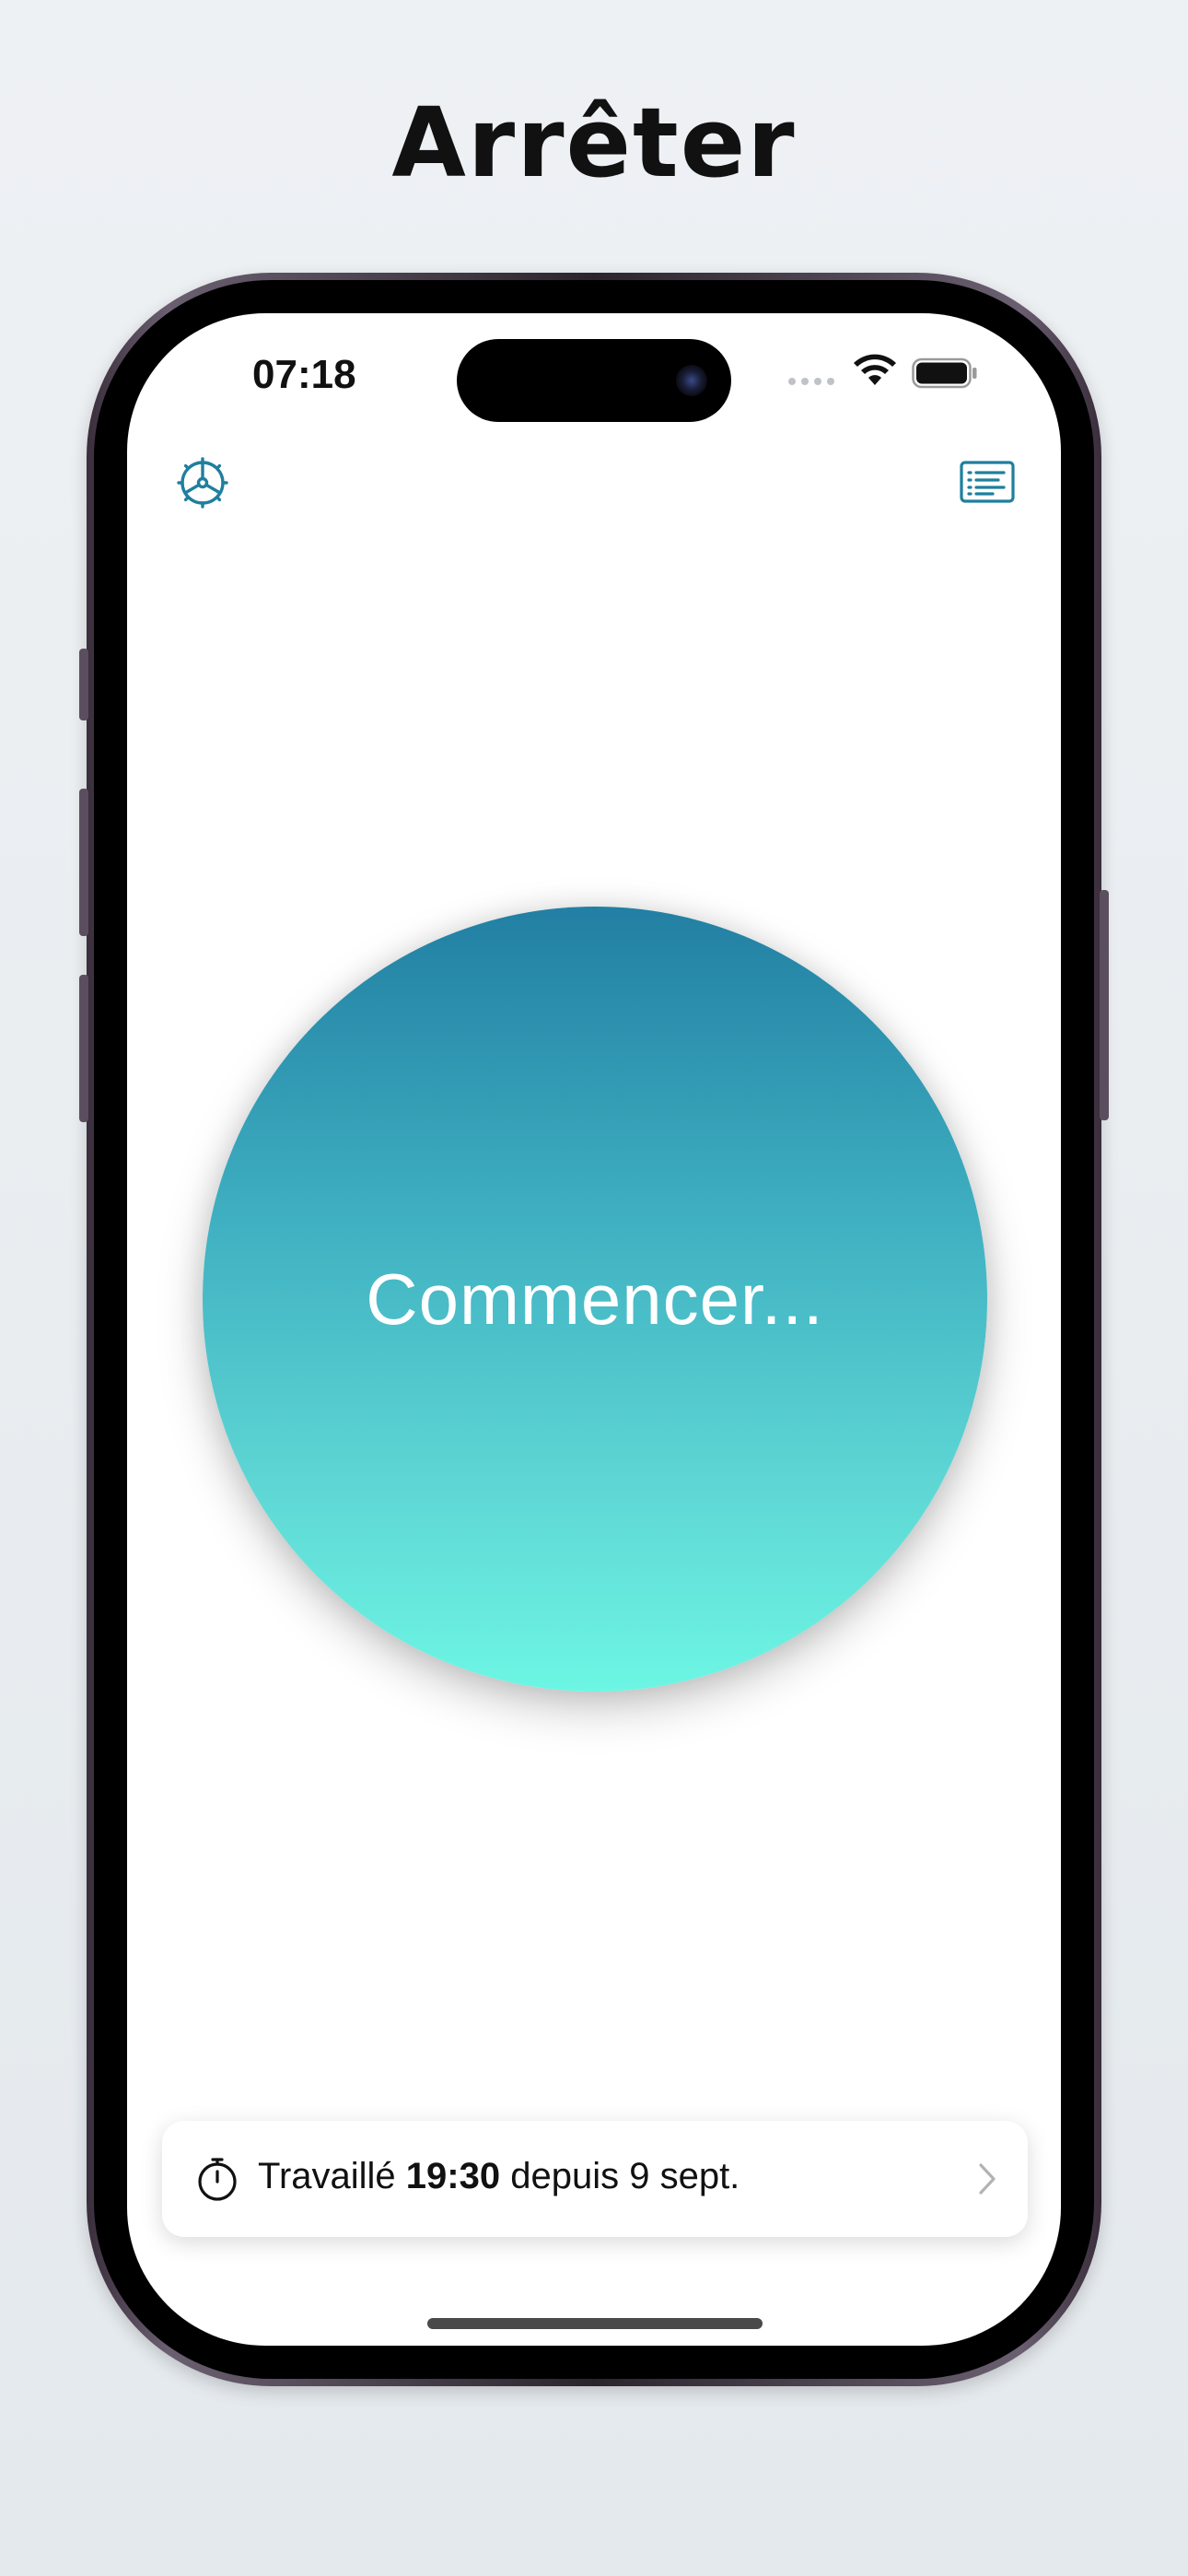  What do you see at coordinates (945, 373) in the screenshot?
I see `battery-icon` at bounding box center [945, 373].